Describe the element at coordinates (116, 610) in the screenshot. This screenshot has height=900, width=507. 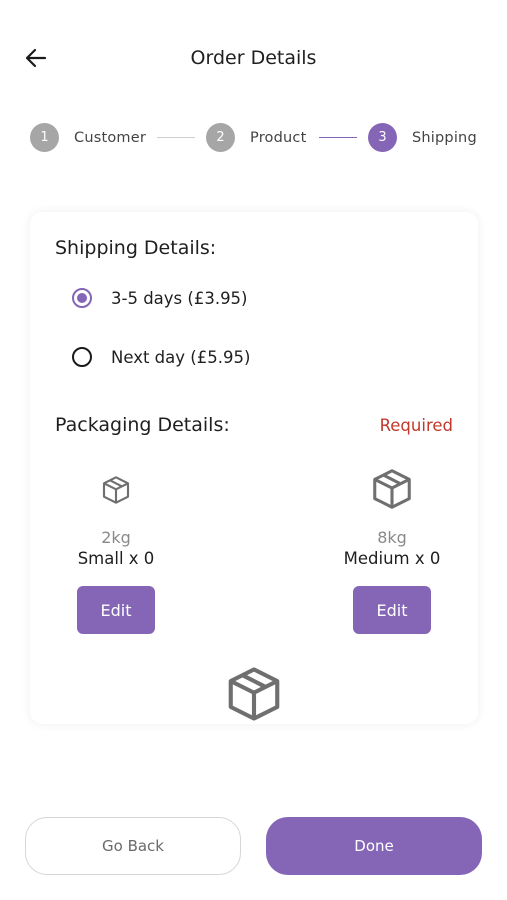
I see `edit-small-button: Edit` at that location.